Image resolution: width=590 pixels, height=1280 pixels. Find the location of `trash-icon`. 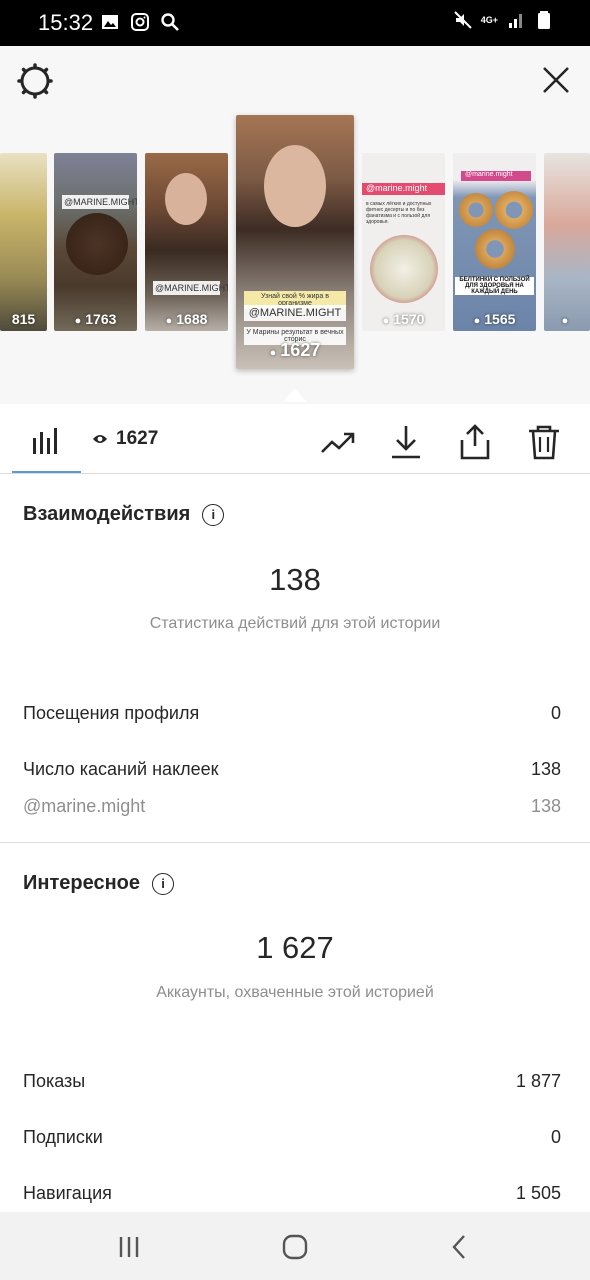

trash-icon is located at coordinates (544, 442).